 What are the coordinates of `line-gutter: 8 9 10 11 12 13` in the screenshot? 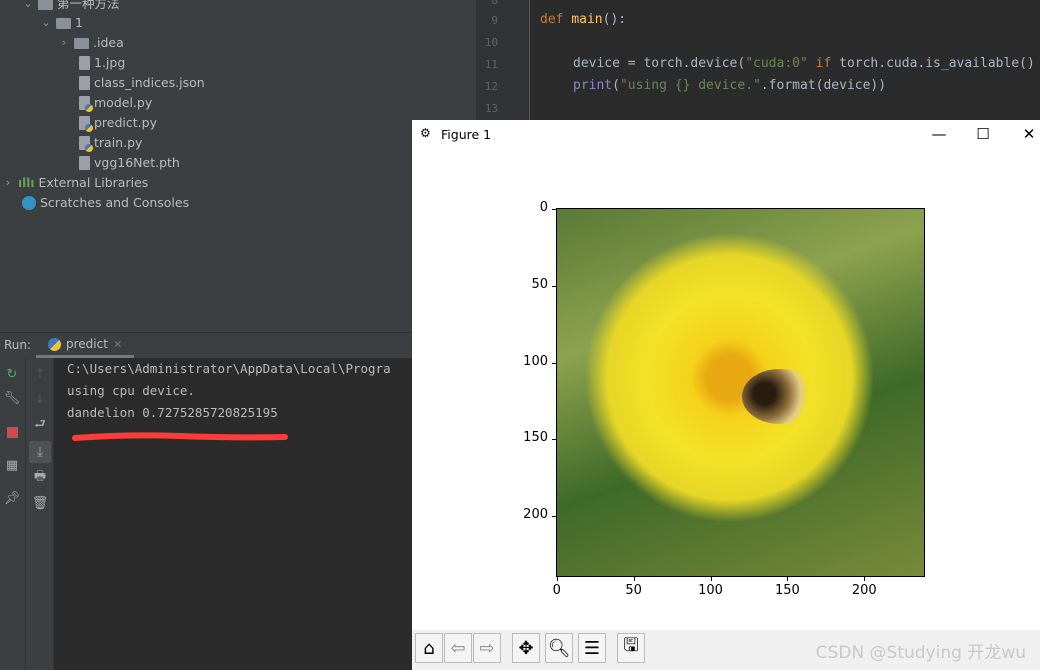 It's located at (503, 60).